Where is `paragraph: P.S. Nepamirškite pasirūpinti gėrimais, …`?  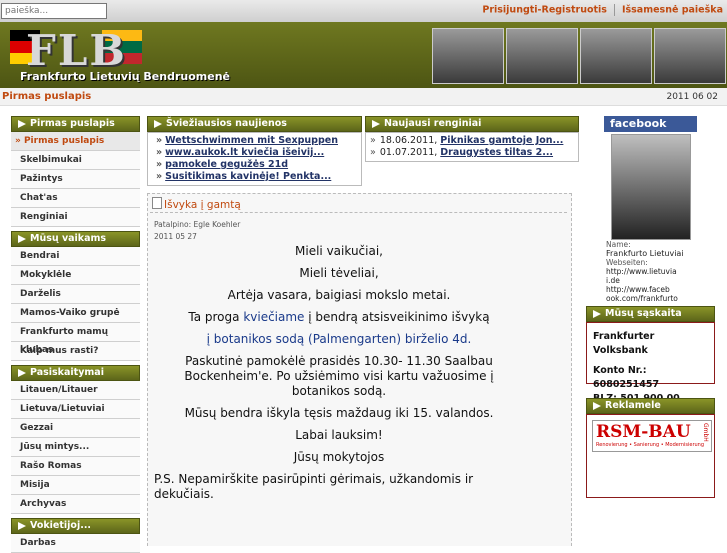
paragraph: P.S. Nepamirškite pasirūpinti gėrimais, … is located at coordinates (314, 486).